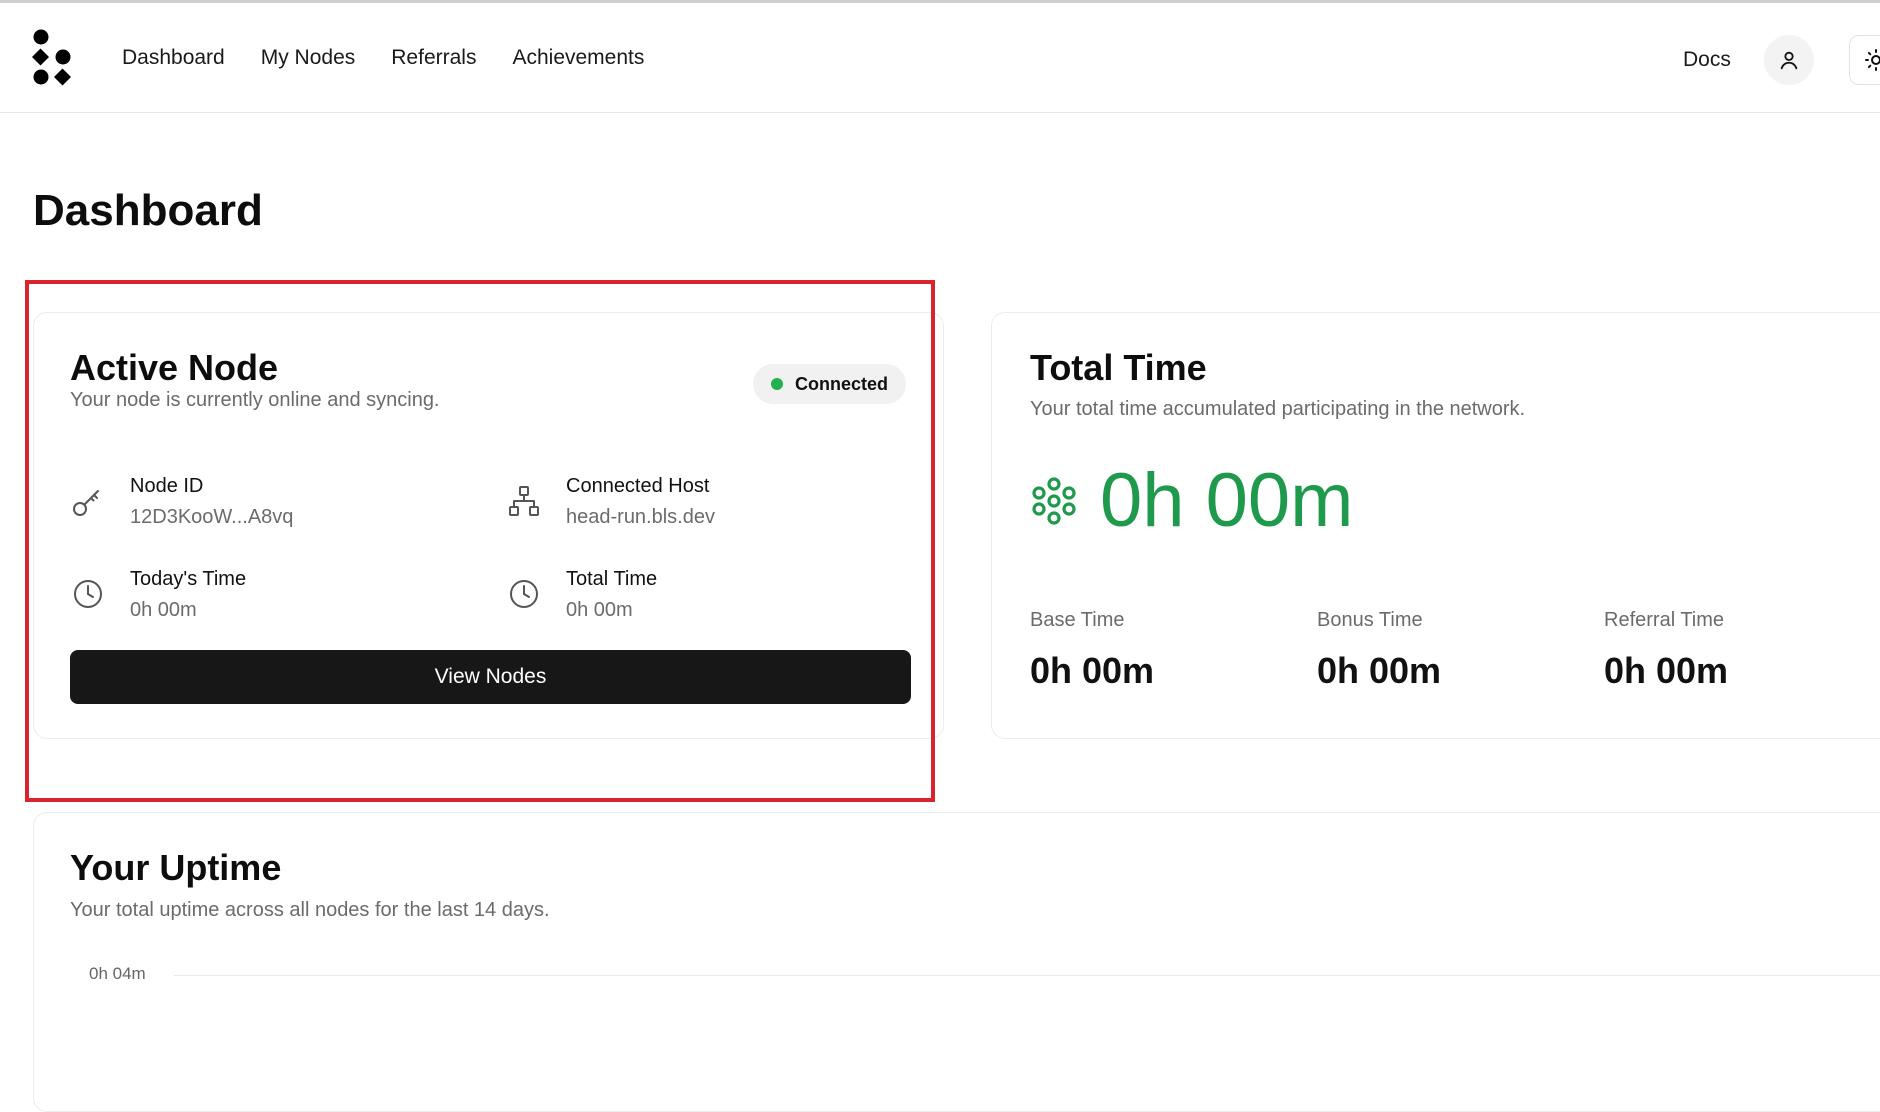 The height and width of the screenshot is (1112, 1880). What do you see at coordinates (524, 501) in the screenshot?
I see `network-icon` at bounding box center [524, 501].